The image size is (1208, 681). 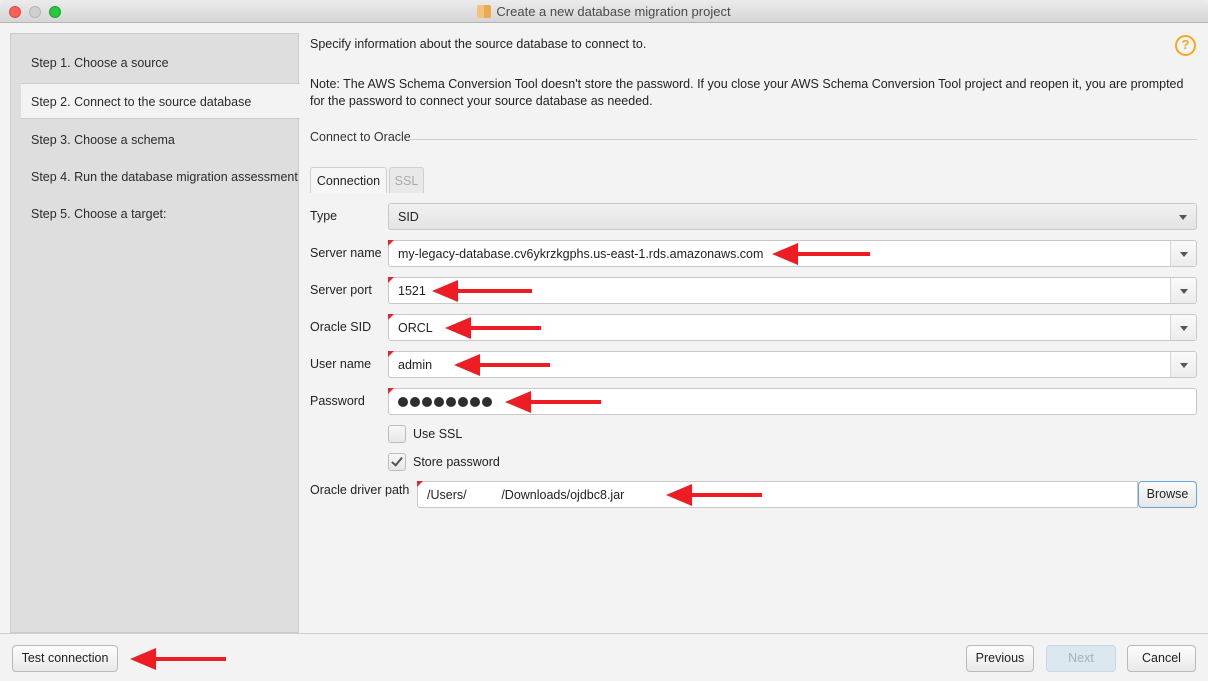 What do you see at coordinates (1081, 658) in the screenshot?
I see `next-button: Next` at bounding box center [1081, 658].